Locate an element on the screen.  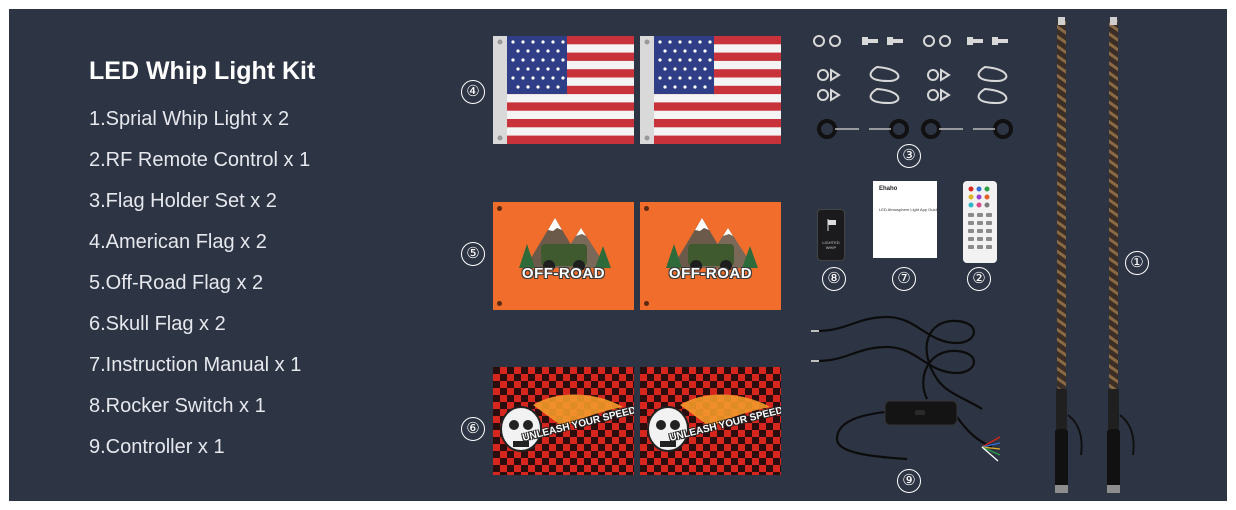
callout-6: ⑥ is located at coordinates (473, 429).